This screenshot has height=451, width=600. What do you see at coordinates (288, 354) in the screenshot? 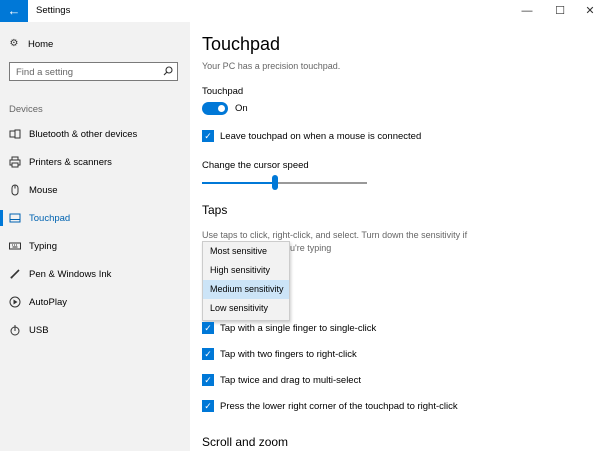
I see `tap-two-fingers-label: Tap with two fingers to right-click` at bounding box center [288, 354].